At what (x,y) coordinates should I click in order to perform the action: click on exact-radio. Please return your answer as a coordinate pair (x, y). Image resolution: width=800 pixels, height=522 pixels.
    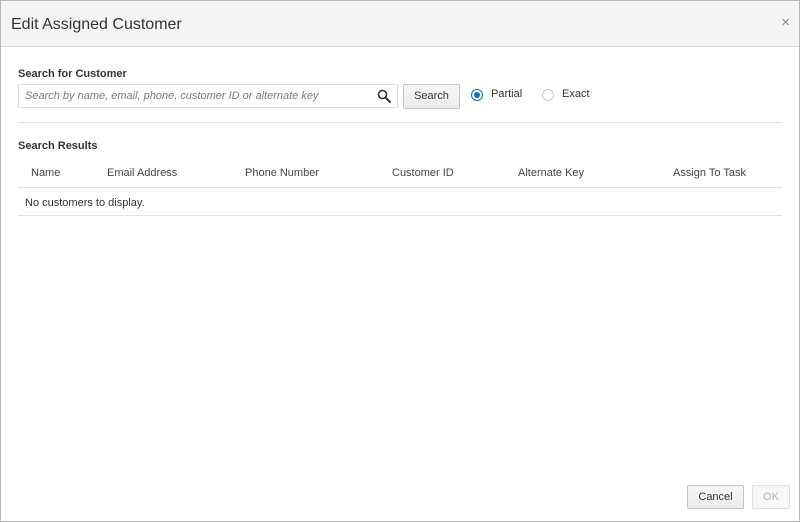
    Looking at the image, I should click on (548, 95).